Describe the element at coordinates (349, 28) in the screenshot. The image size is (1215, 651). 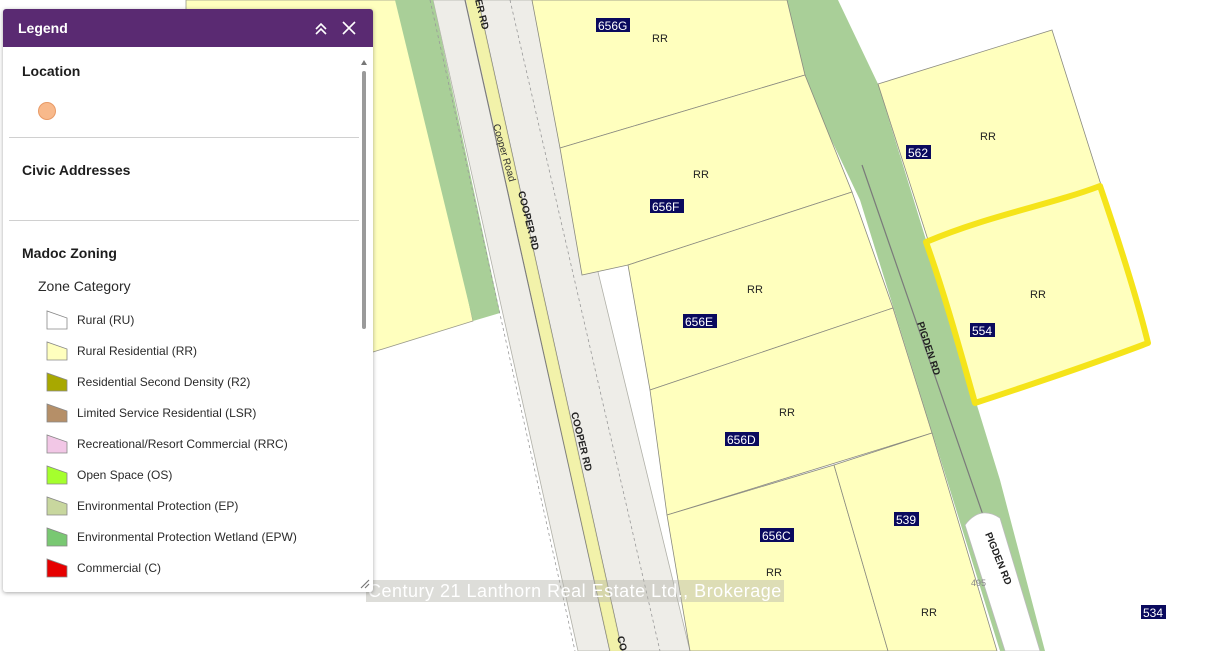
I see `close-icon` at that location.